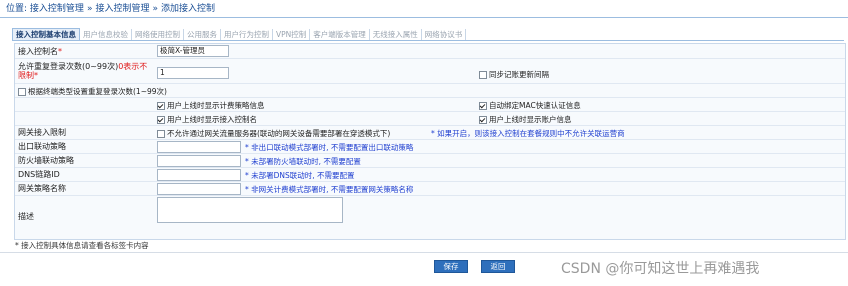 The height and width of the screenshot is (286, 848). I want to click on outlet-input, so click(199, 147).